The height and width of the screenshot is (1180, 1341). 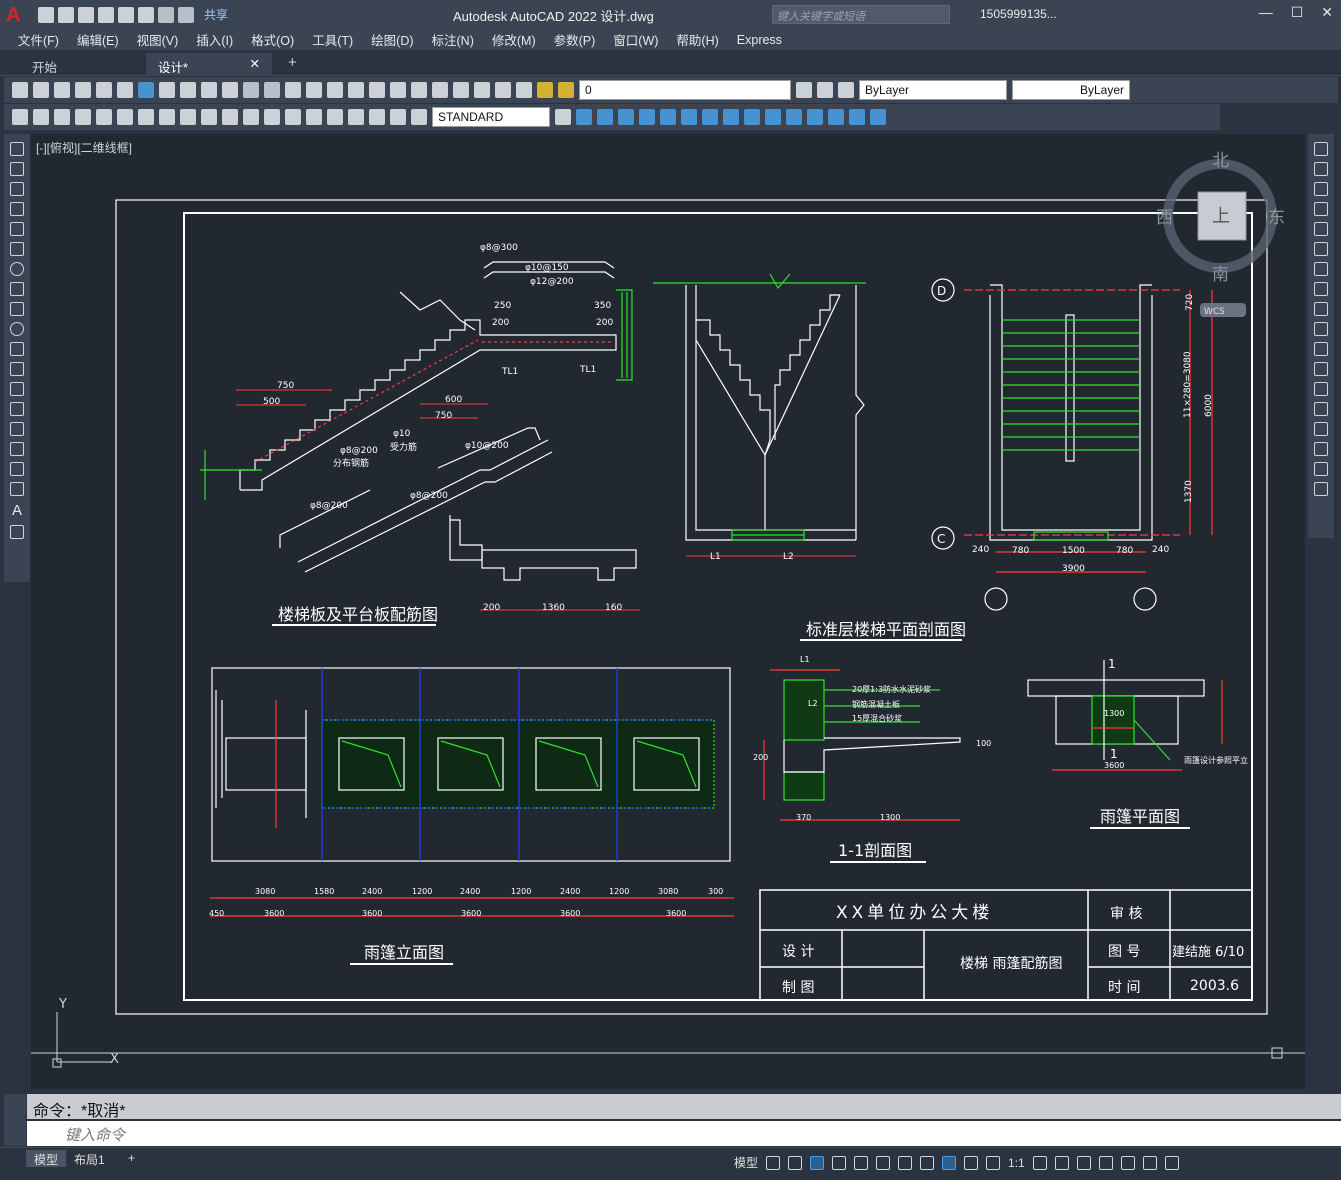 I want to click on break-point-icon, so click(x=1321, y=369).